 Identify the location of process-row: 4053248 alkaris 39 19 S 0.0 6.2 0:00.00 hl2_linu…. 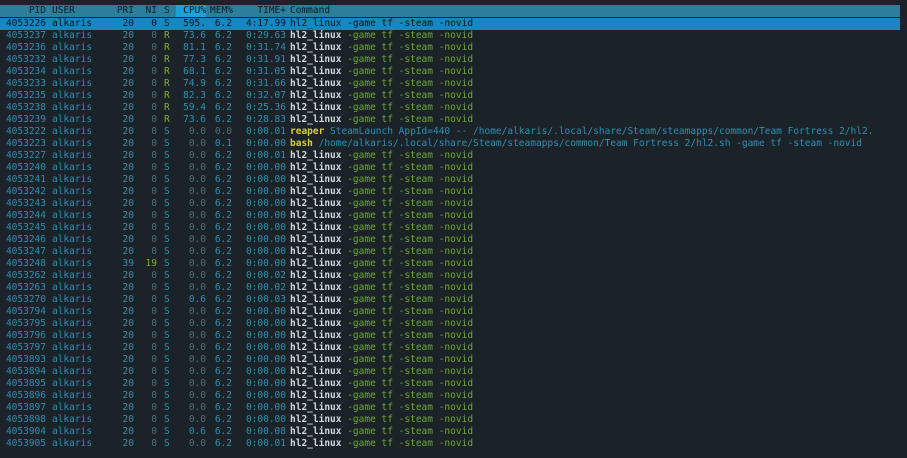
(450, 264).